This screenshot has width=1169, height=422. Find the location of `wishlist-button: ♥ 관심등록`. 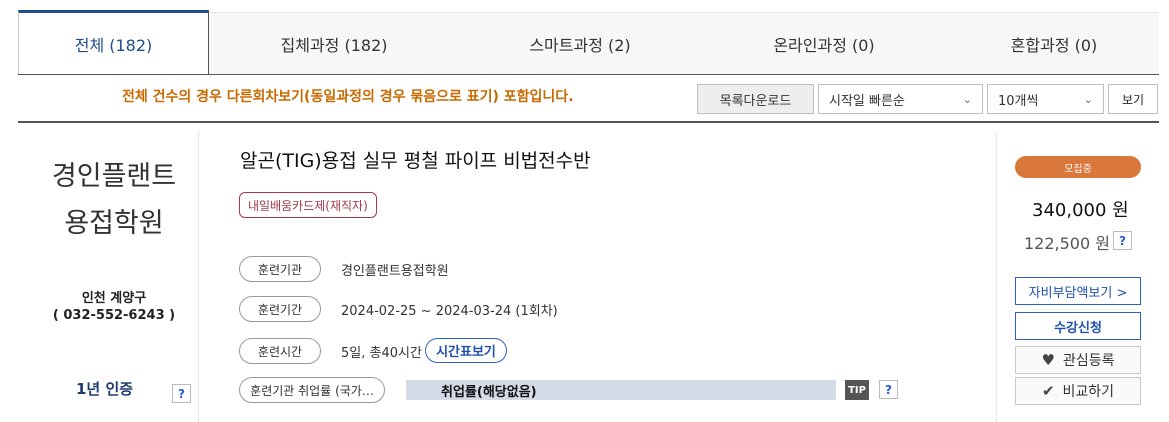

wishlist-button: ♥ 관심등록 is located at coordinates (1078, 360).